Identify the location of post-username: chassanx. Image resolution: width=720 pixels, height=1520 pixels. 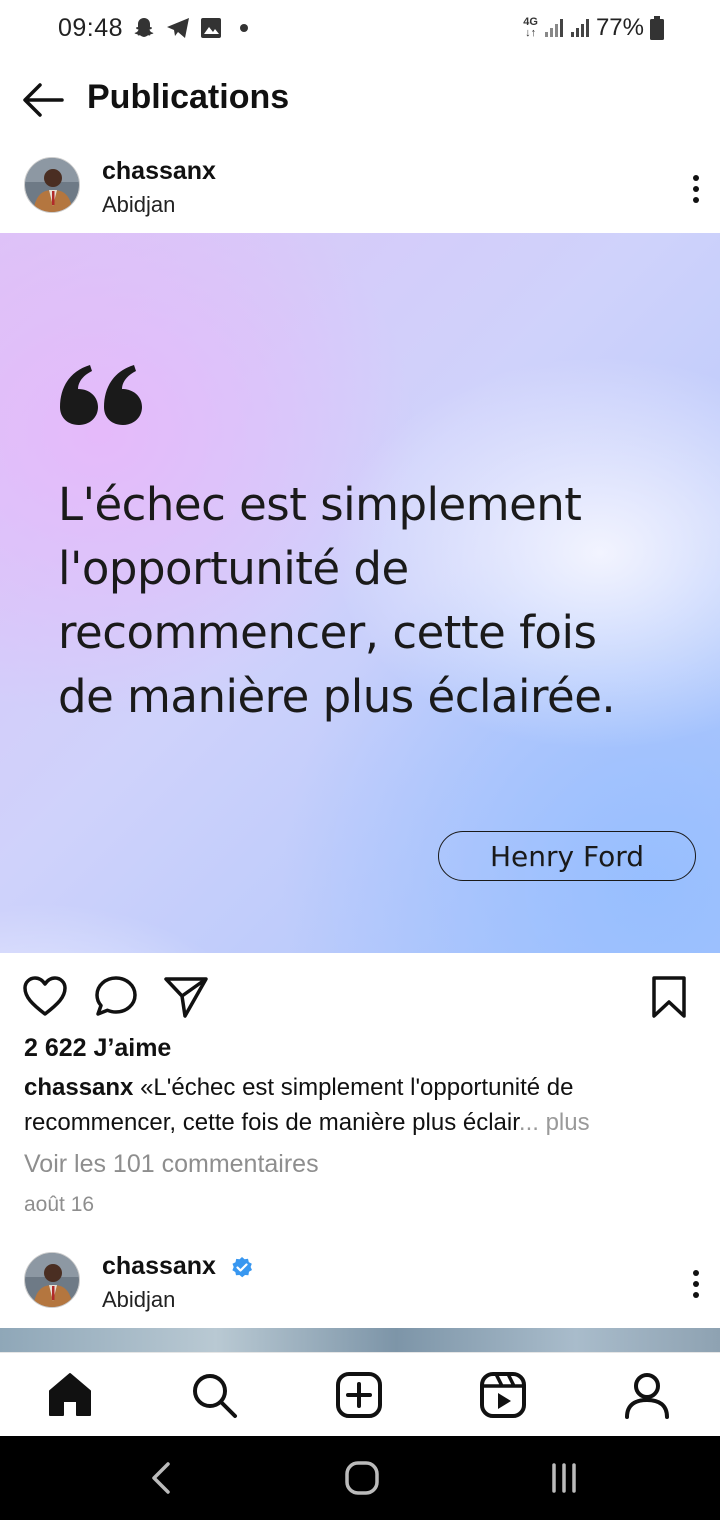
(159, 171).